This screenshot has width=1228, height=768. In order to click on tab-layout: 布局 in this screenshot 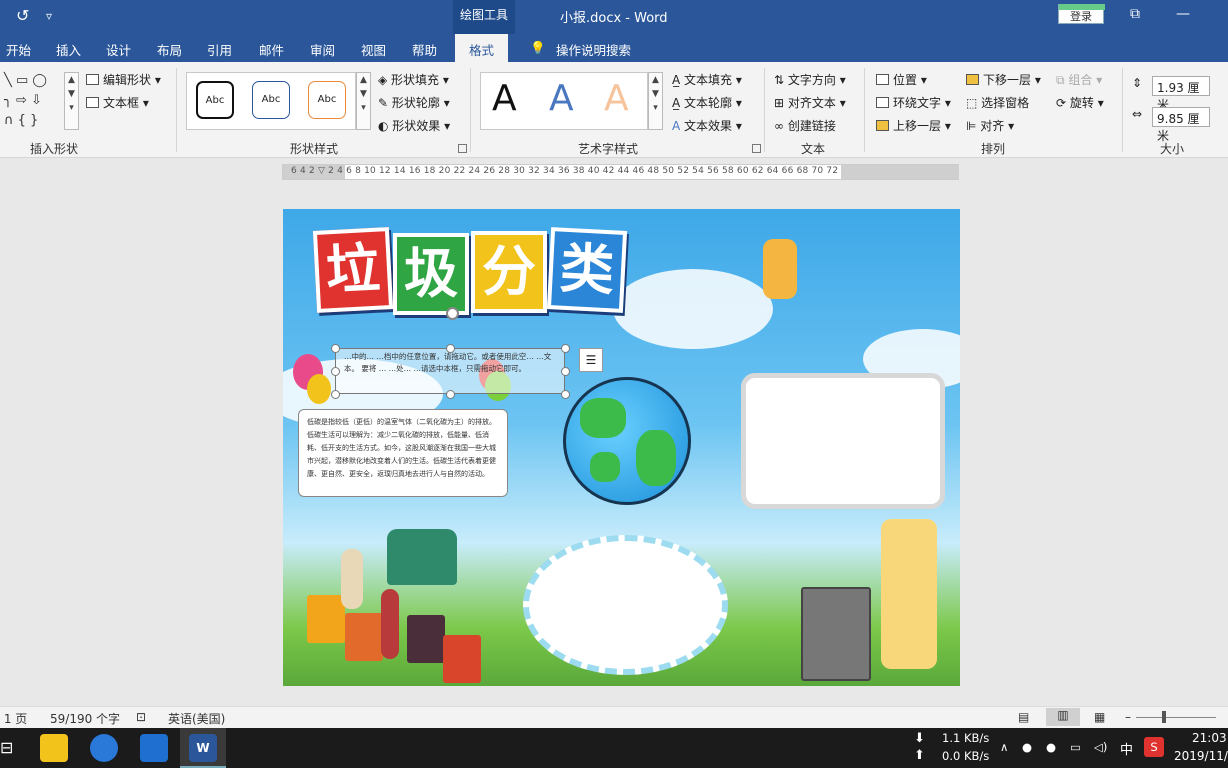, I will do `click(169, 49)`.